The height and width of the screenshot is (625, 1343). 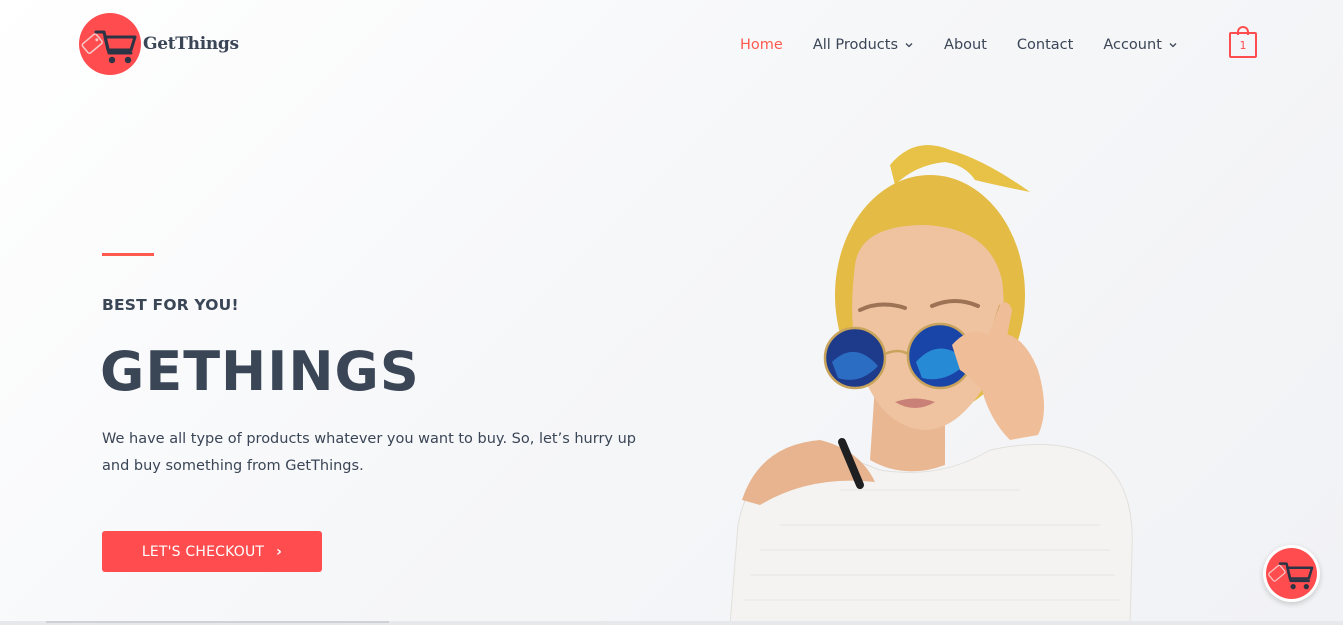 What do you see at coordinates (217, 622) in the screenshot?
I see `scrollbar-thumb` at bounding box center [217, 622].